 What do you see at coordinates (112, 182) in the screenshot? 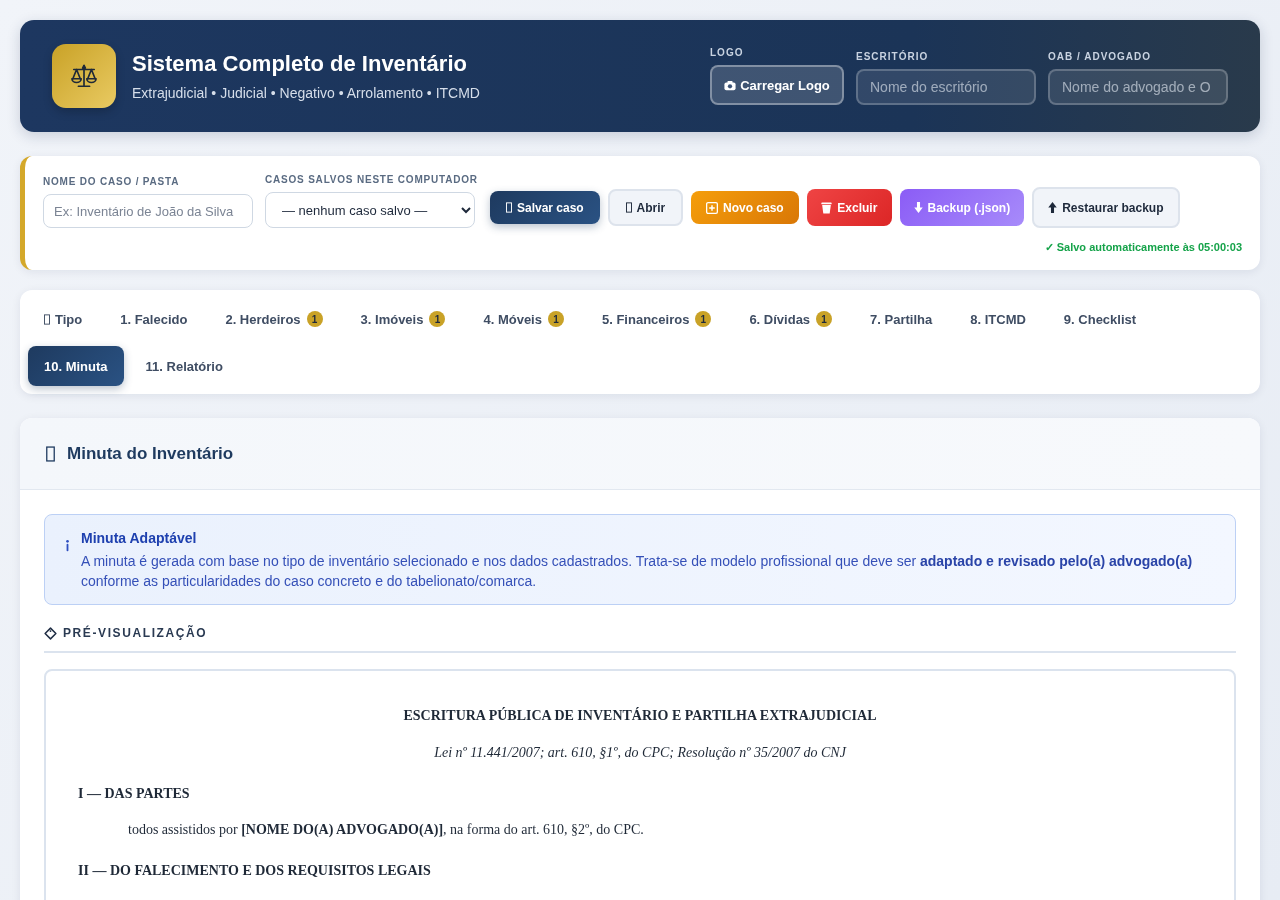
I see `field-label: NOME DO CASO / PASTA` at bounding box center [112, 182].